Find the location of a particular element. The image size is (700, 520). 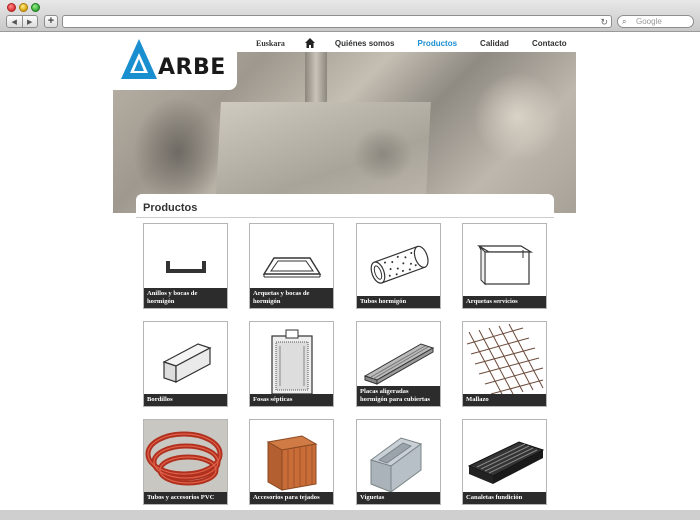

reload-icon: ↻ is located at coordinates (604, 22).